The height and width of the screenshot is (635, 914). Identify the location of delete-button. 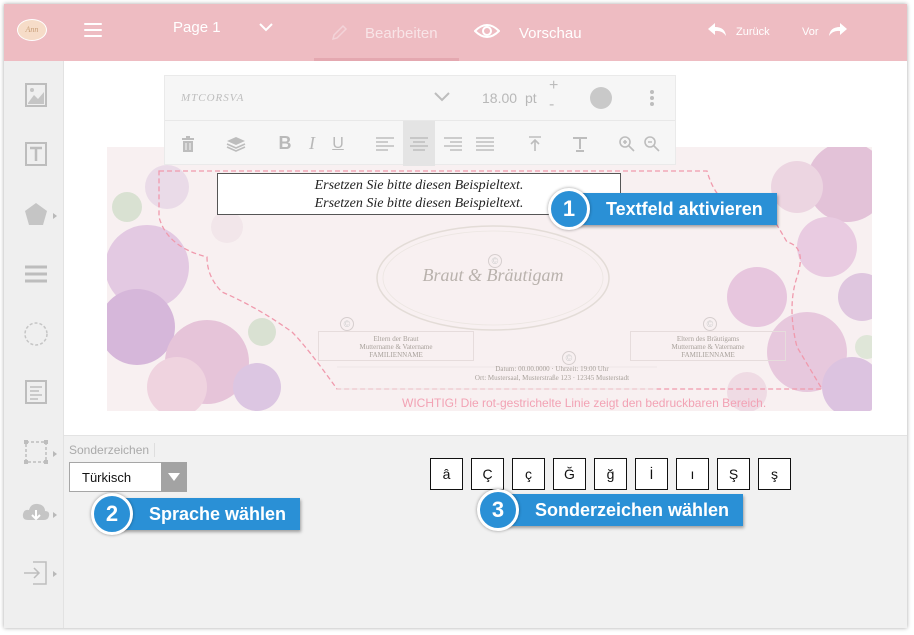
(188, 143).